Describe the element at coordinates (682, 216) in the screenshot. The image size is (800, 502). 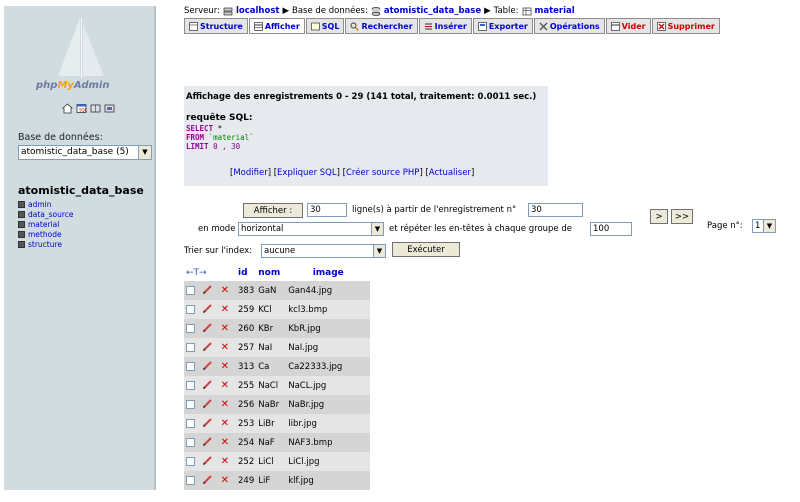
I see `last-page-button: >>` at that location.